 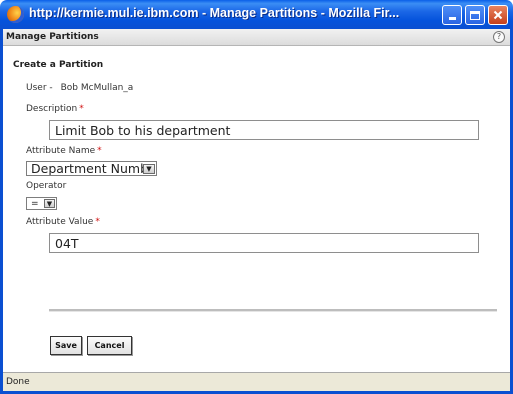 I want to click on minimize-button, so click(x=452, y=15).